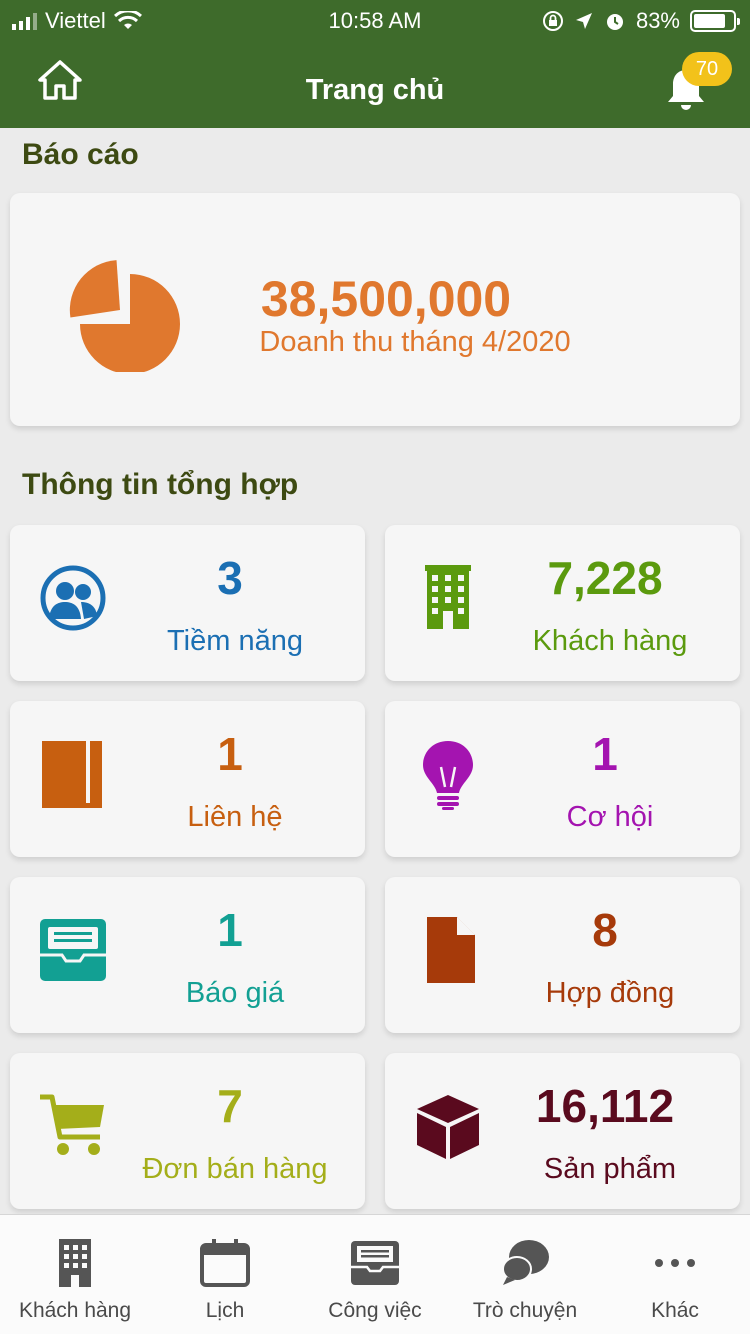  I want to click on revenue-label: Doanh thu tháng 4/2020, so click(415, 342).